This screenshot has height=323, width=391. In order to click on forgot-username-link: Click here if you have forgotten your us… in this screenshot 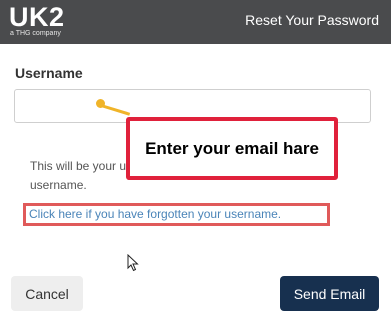, I will do `click(155, 214)`.